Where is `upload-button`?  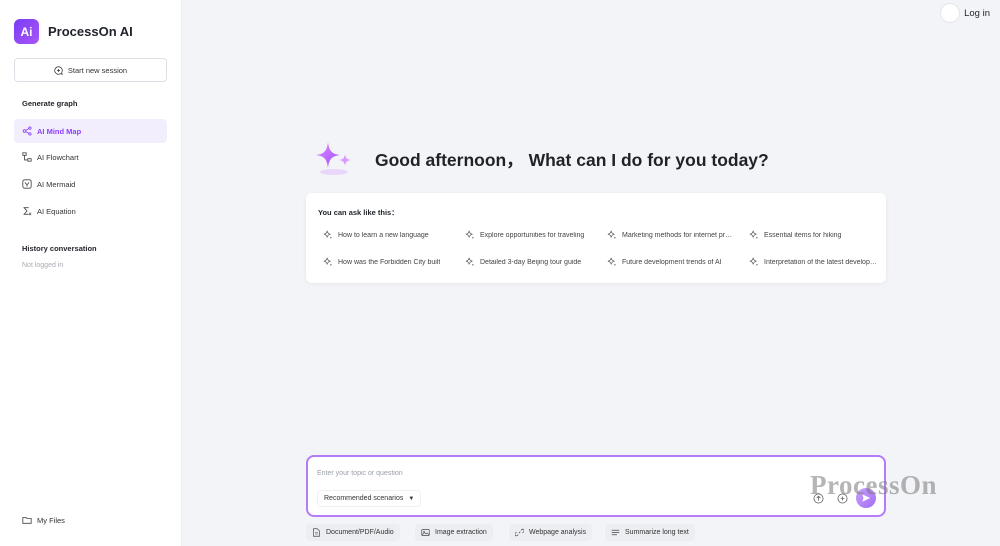
upload-button is located at coordinates (818, 498).